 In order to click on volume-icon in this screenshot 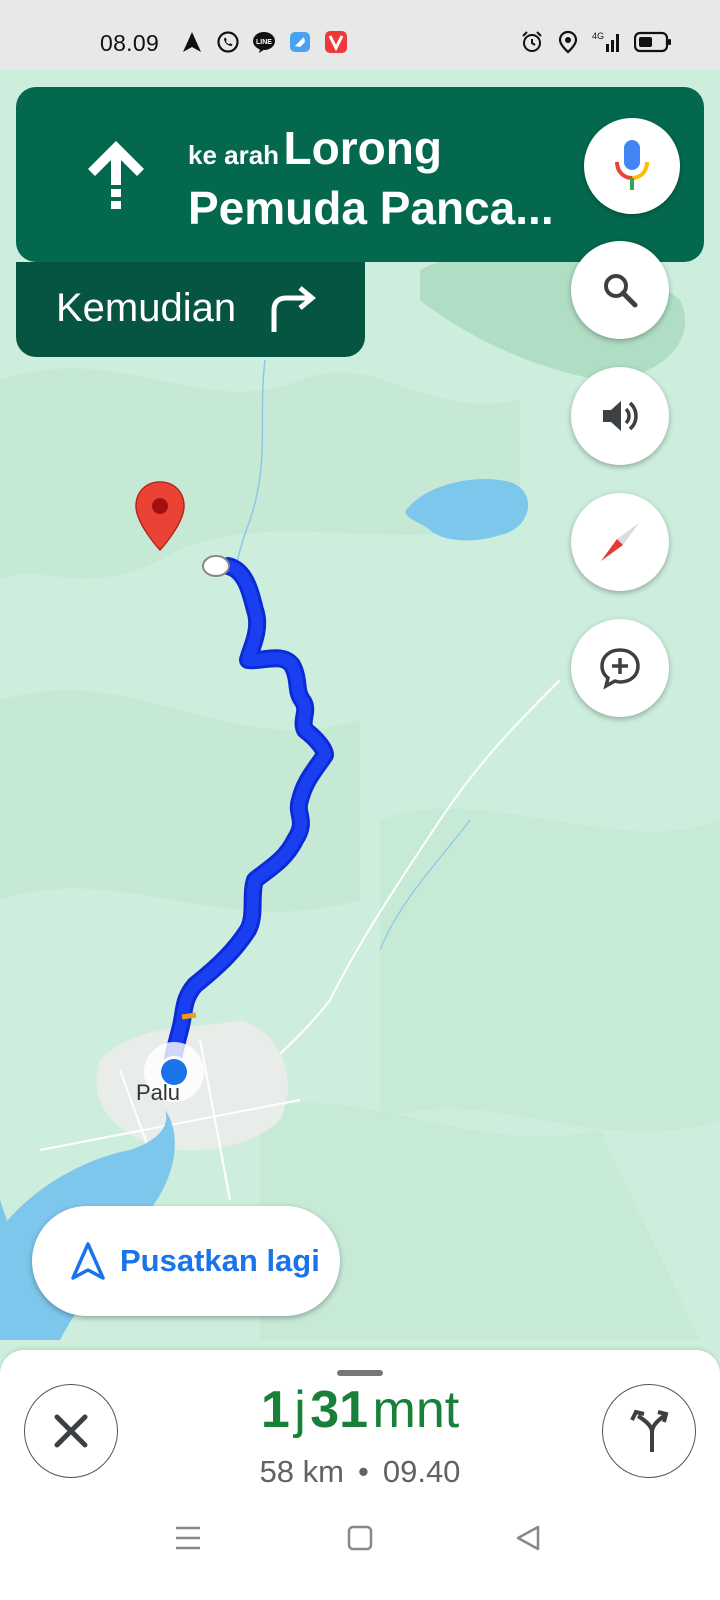, I will do `click(620, 416)`.